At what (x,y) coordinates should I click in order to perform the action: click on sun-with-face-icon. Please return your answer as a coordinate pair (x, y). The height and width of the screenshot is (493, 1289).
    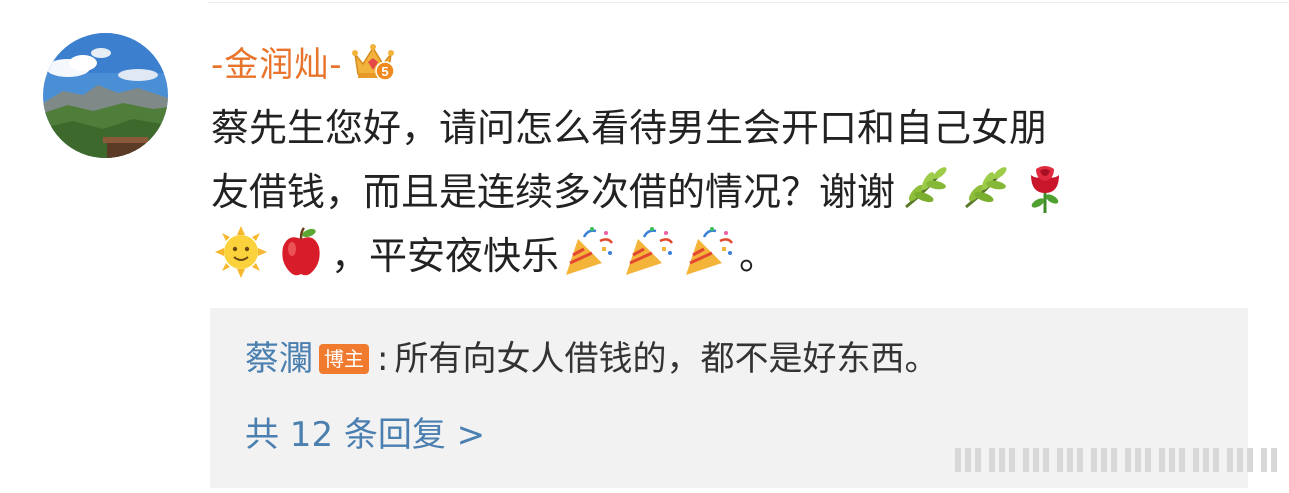
    Looking at the image, I should click on (241, 252).